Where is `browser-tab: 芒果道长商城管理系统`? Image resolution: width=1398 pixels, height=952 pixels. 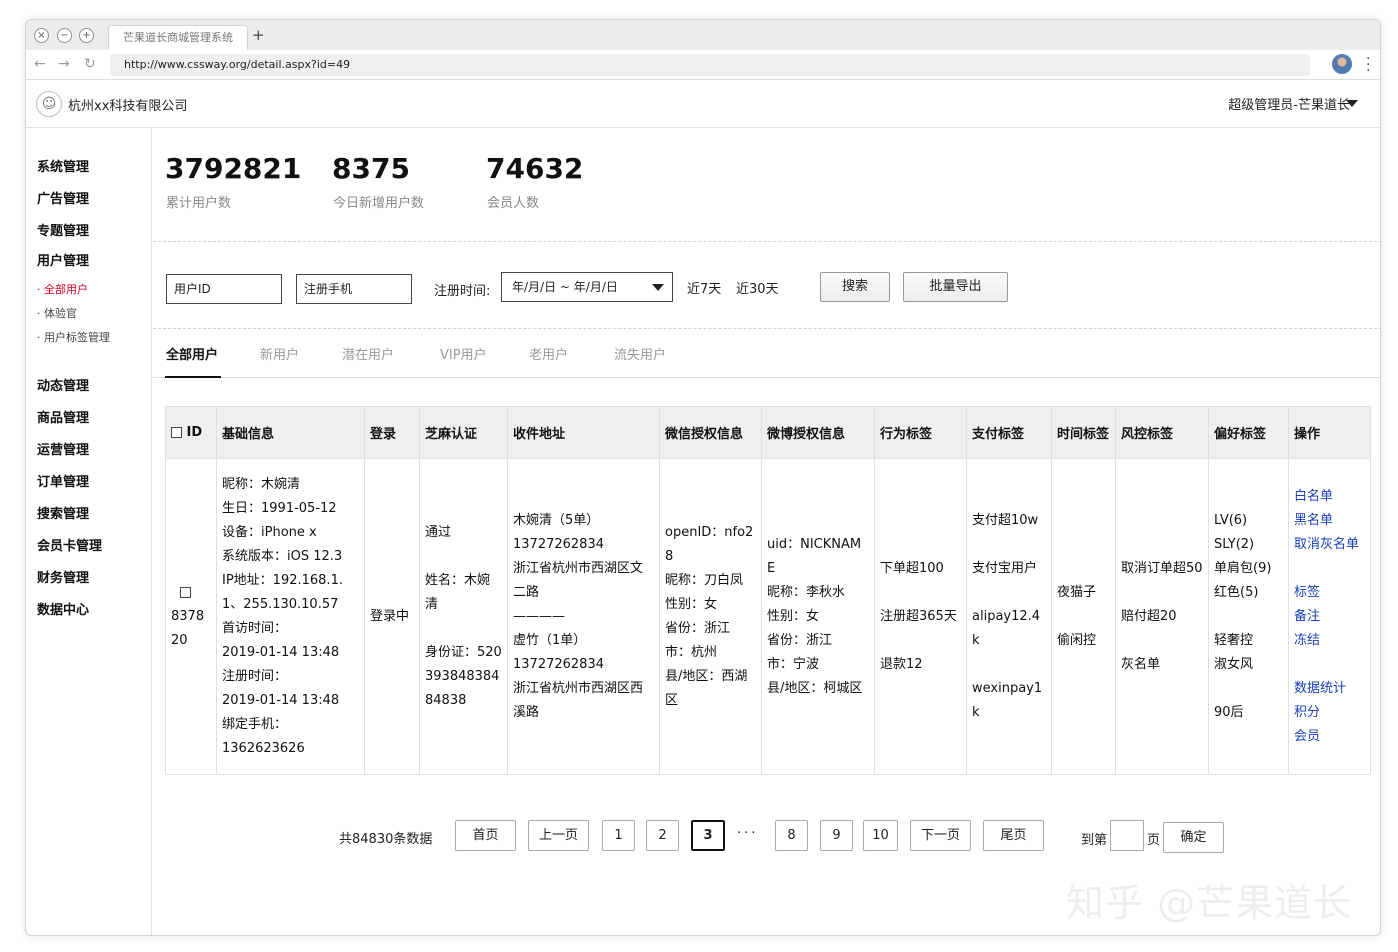
browser-tab: 芒果道长商城管理系统 is located at coordinates (178, 37).